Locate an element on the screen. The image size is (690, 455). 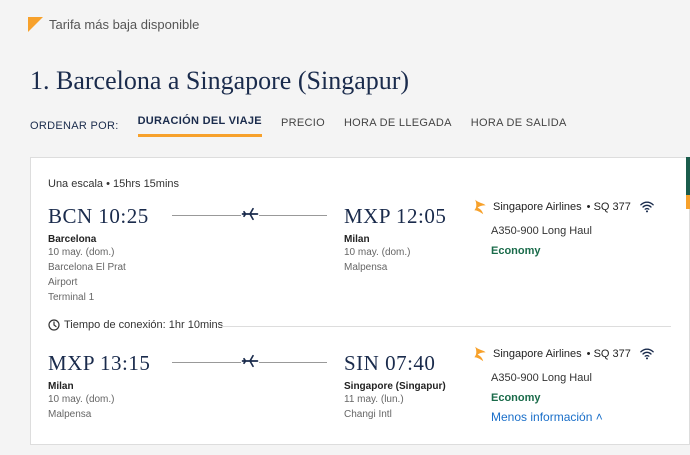
sort-arrival-tab: HORA DE LLEGADA is located at coordinates (398, 126).